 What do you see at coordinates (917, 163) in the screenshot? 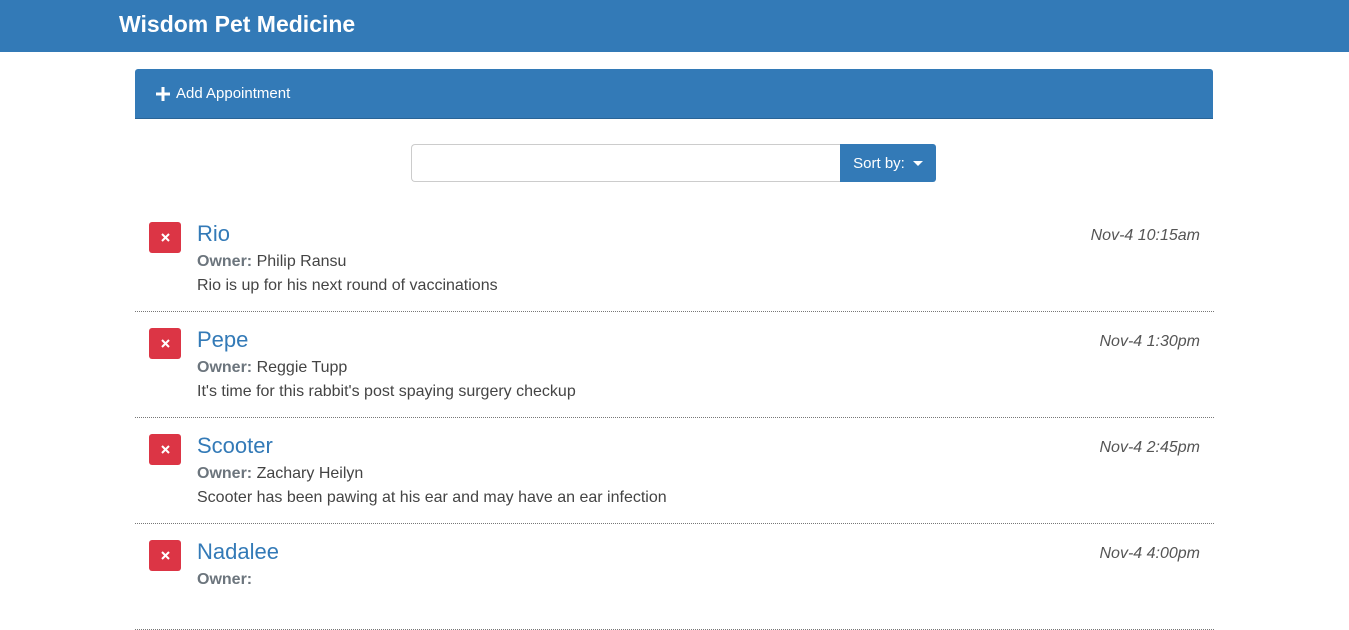
I see `caret-down-icon` at bounding box center [917, 163].